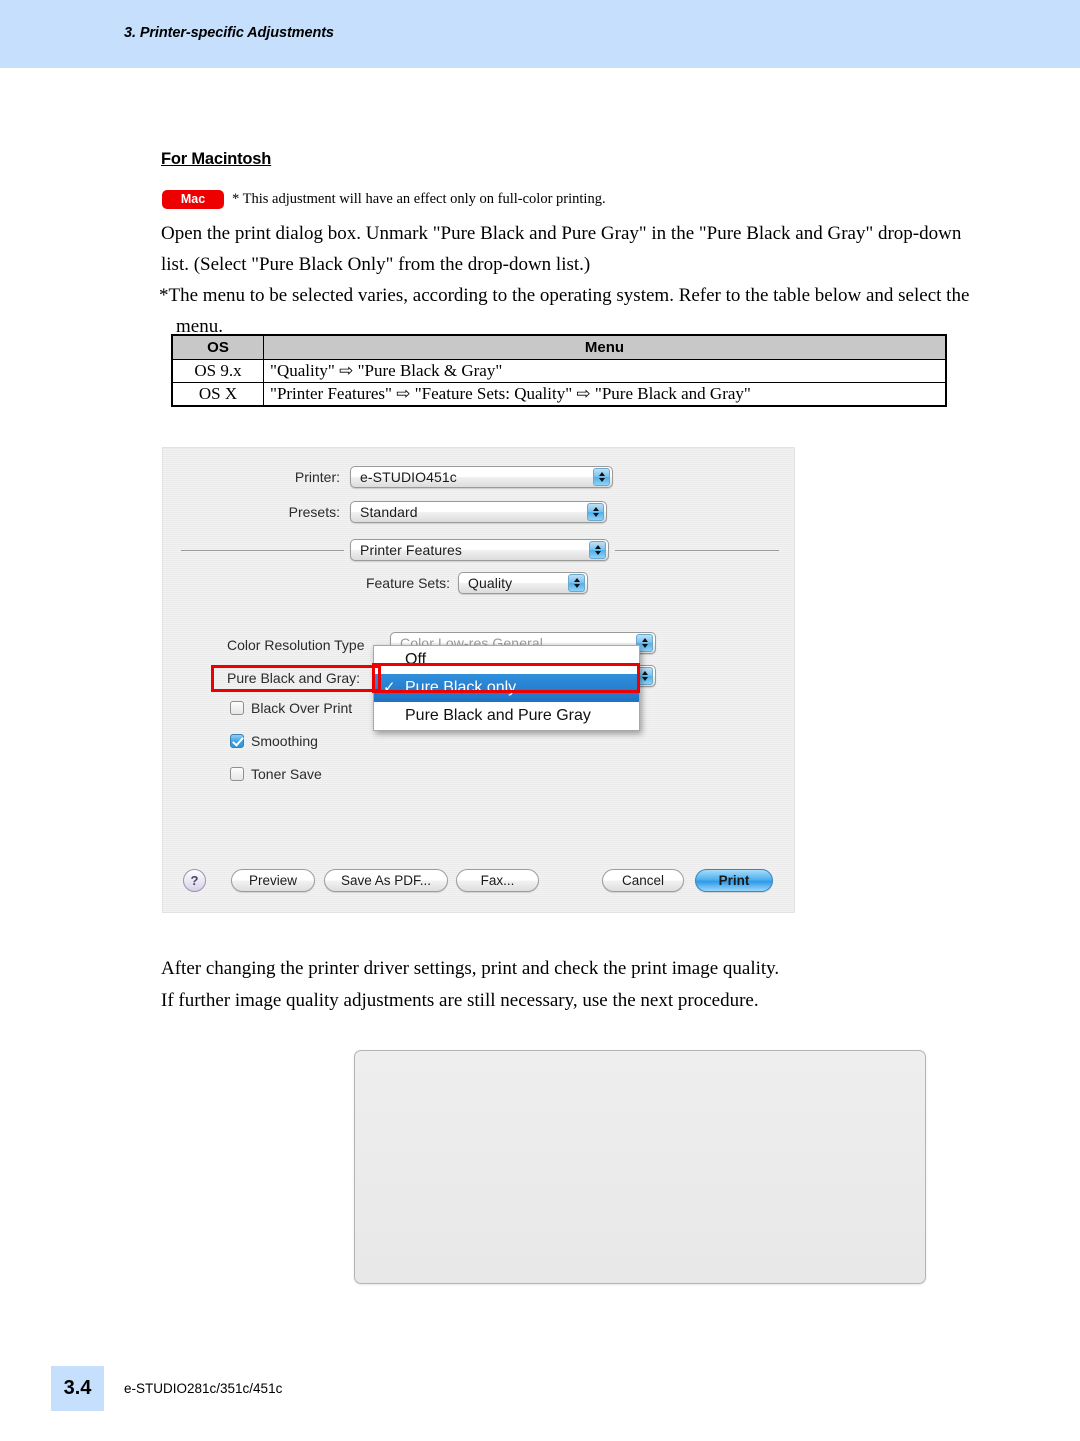  I want to click on presets-row: Presets: Standard, so click(397, 512).